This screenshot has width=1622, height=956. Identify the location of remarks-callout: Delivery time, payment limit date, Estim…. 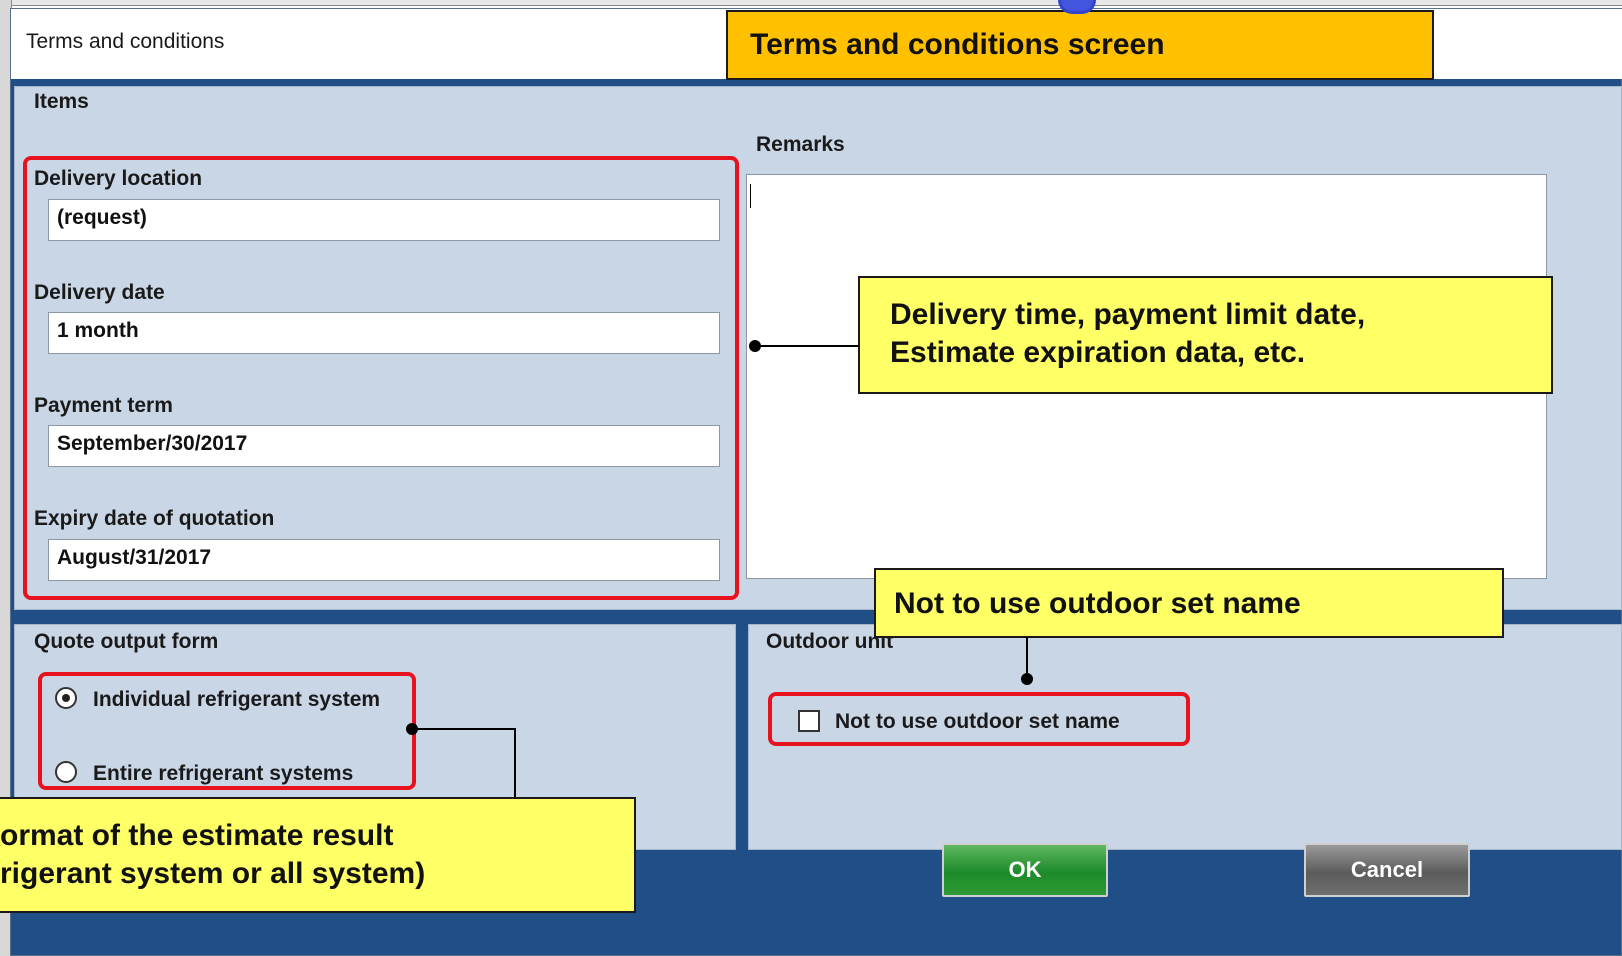
(1205, 335).